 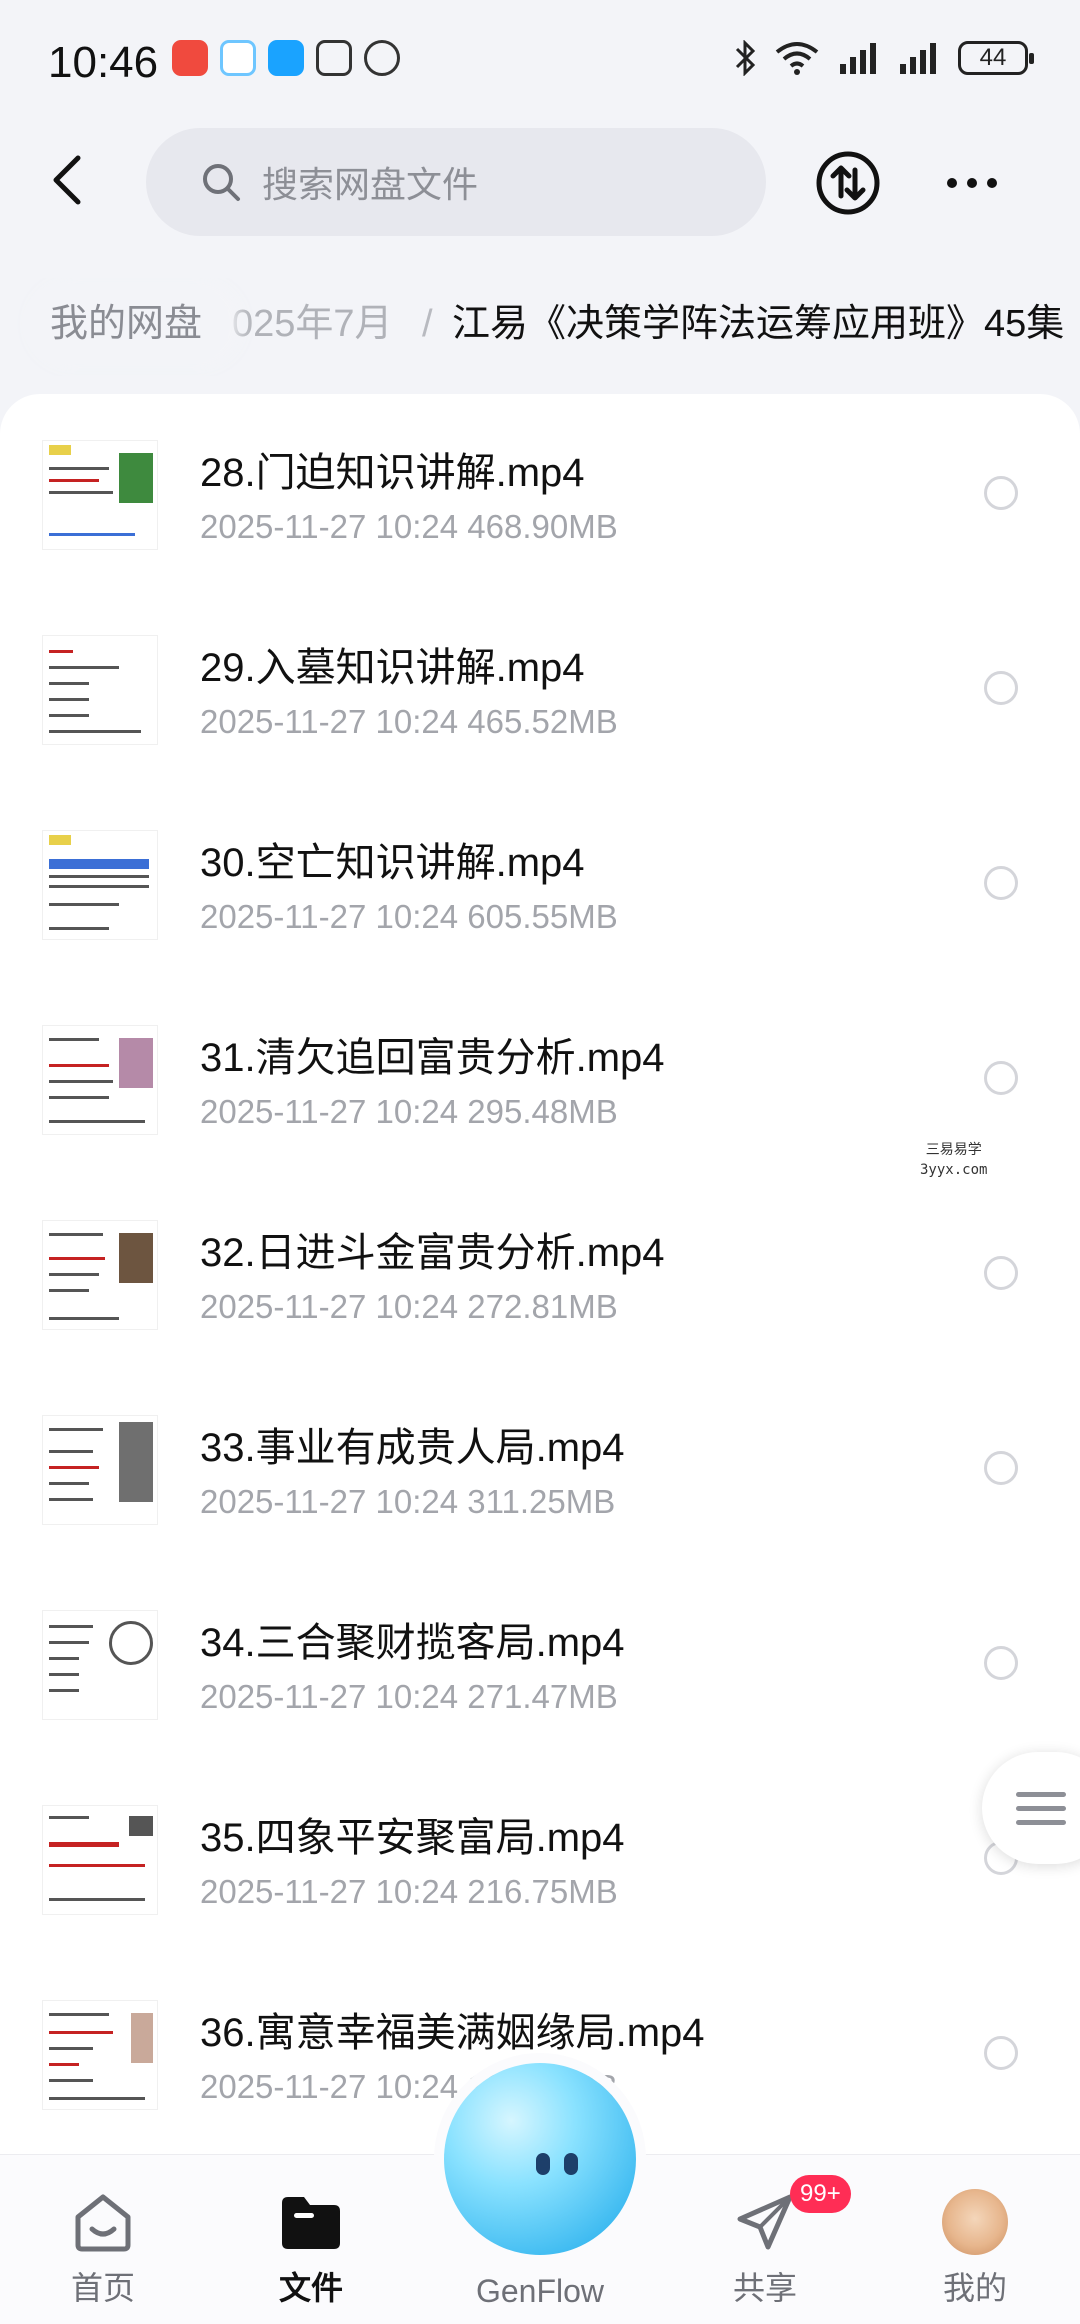 I want to click on nav-mine: 我的, so click(x=975, y=2249).